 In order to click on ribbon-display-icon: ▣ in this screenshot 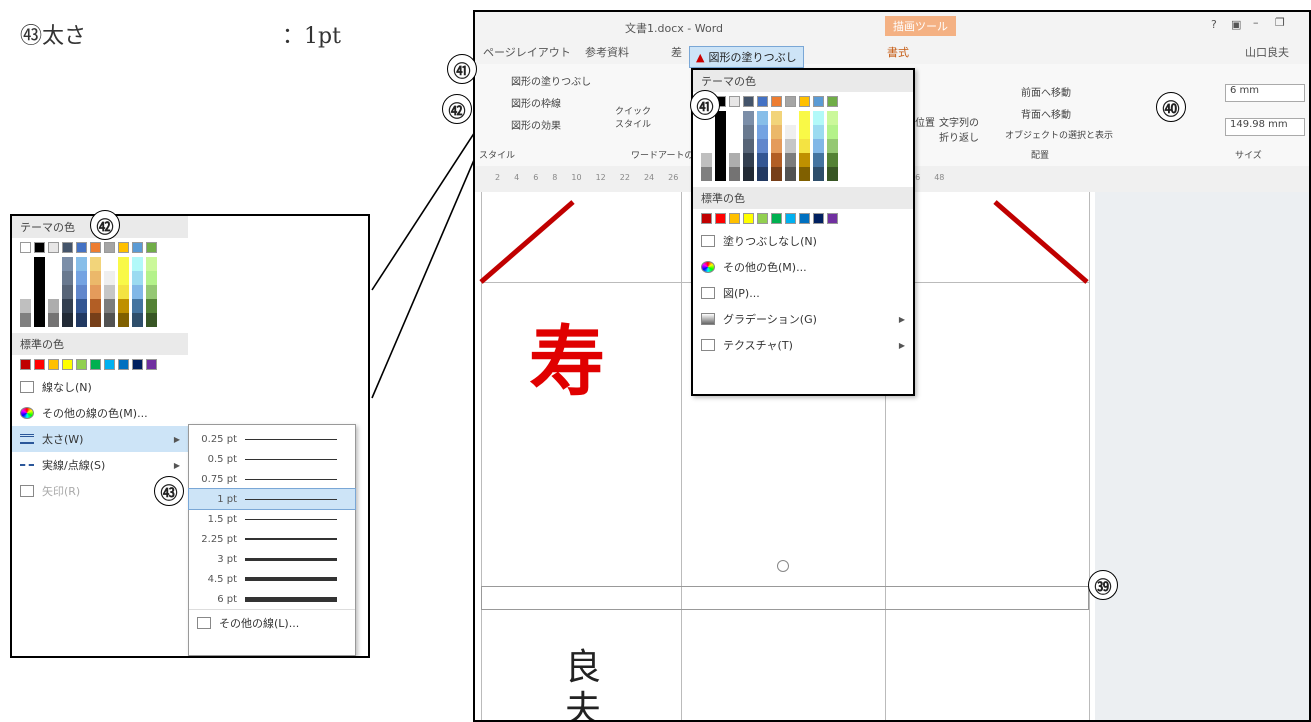, I will do `click(1236, 24)`.